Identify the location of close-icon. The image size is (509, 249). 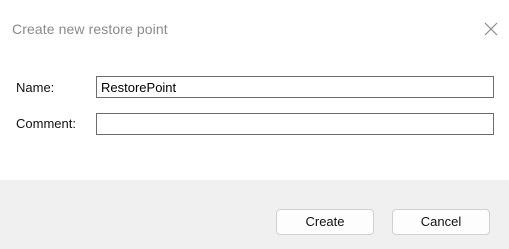
(491, 29).